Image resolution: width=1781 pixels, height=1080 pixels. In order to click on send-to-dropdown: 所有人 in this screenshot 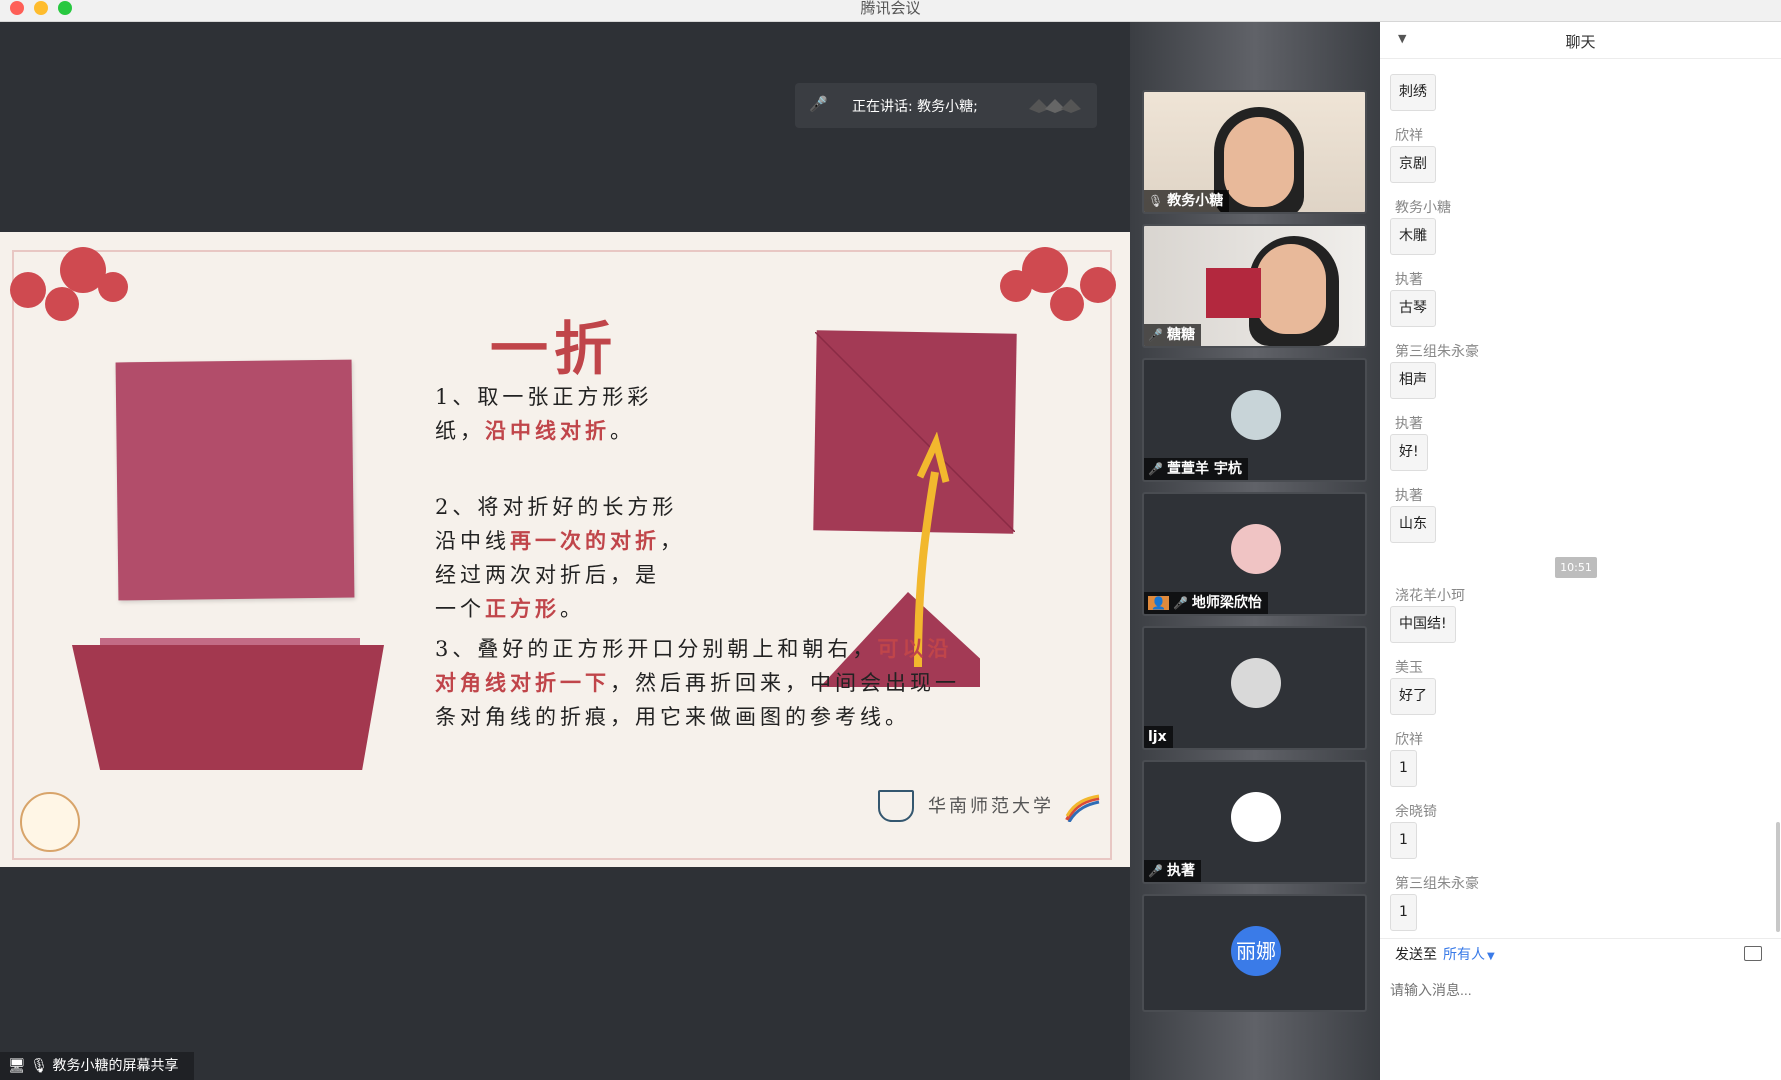, I will do `click(1464, 955)`.